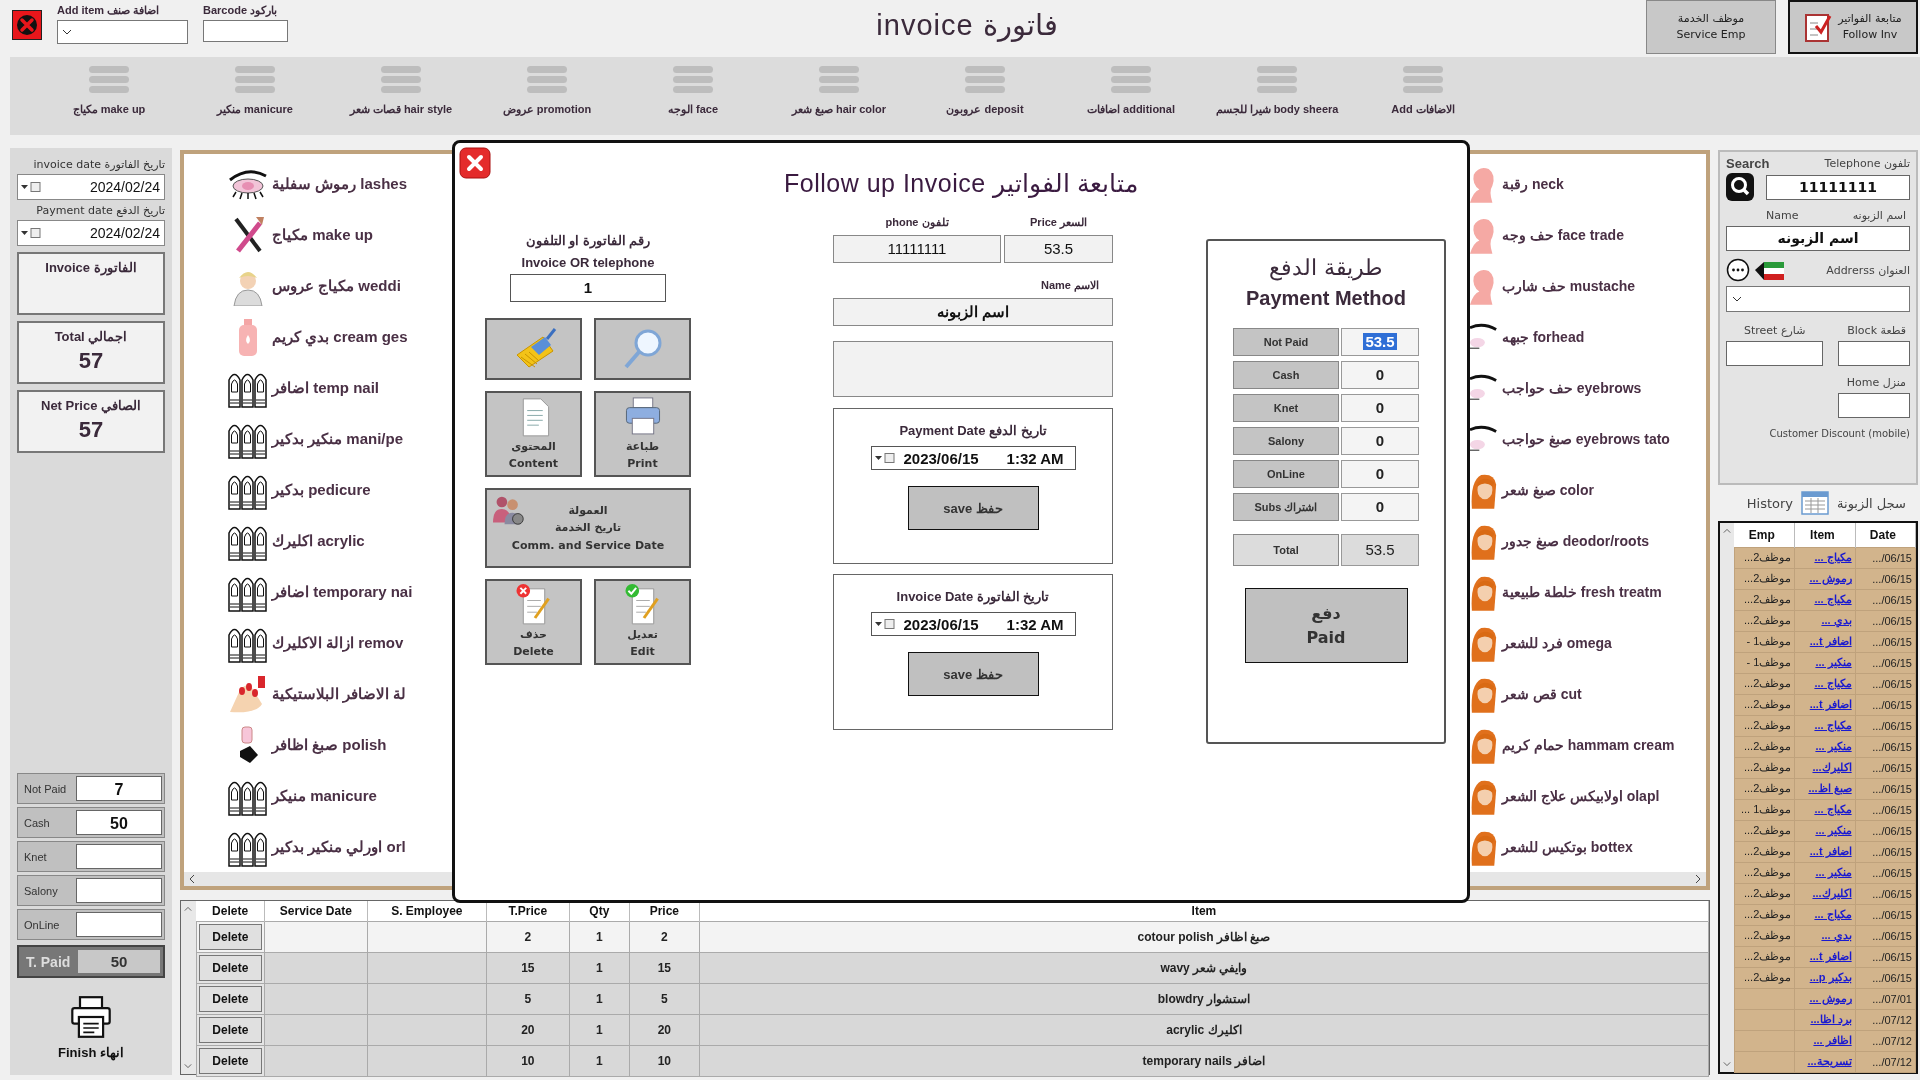  Describe the element at coordinates (693, 109) in the screenshot. I see `category-label: الوجه face` at that location.